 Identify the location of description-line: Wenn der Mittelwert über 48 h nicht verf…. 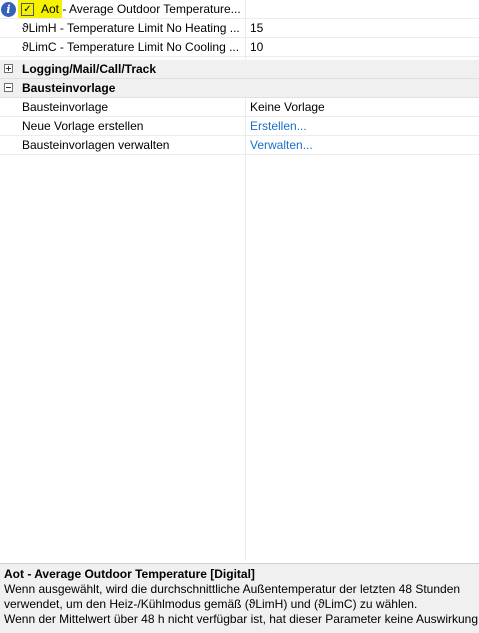
(241, 619).